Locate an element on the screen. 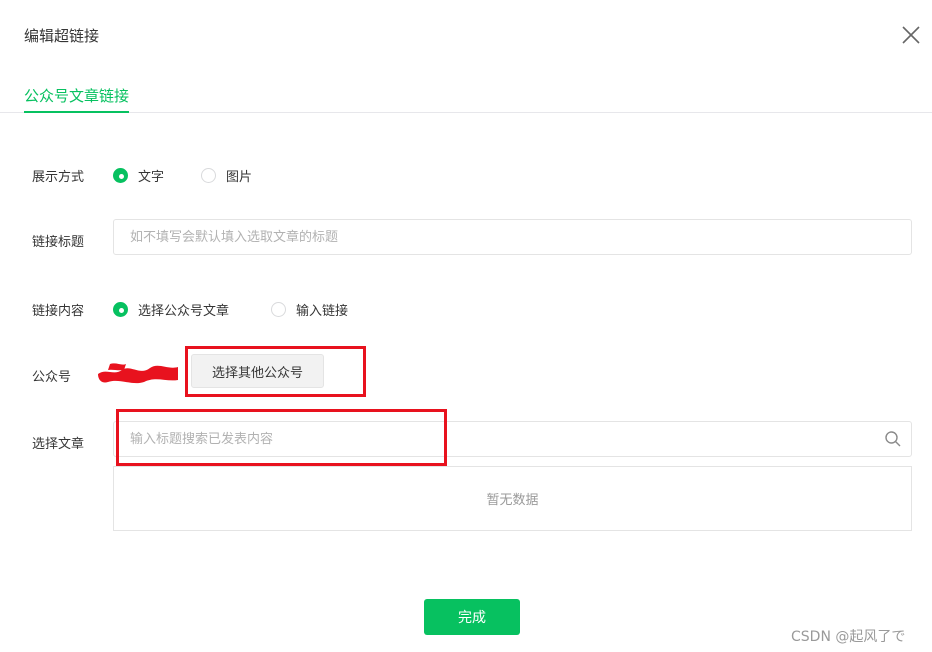  link-title-label: 链接标题 is located at coordinates (58, 242).